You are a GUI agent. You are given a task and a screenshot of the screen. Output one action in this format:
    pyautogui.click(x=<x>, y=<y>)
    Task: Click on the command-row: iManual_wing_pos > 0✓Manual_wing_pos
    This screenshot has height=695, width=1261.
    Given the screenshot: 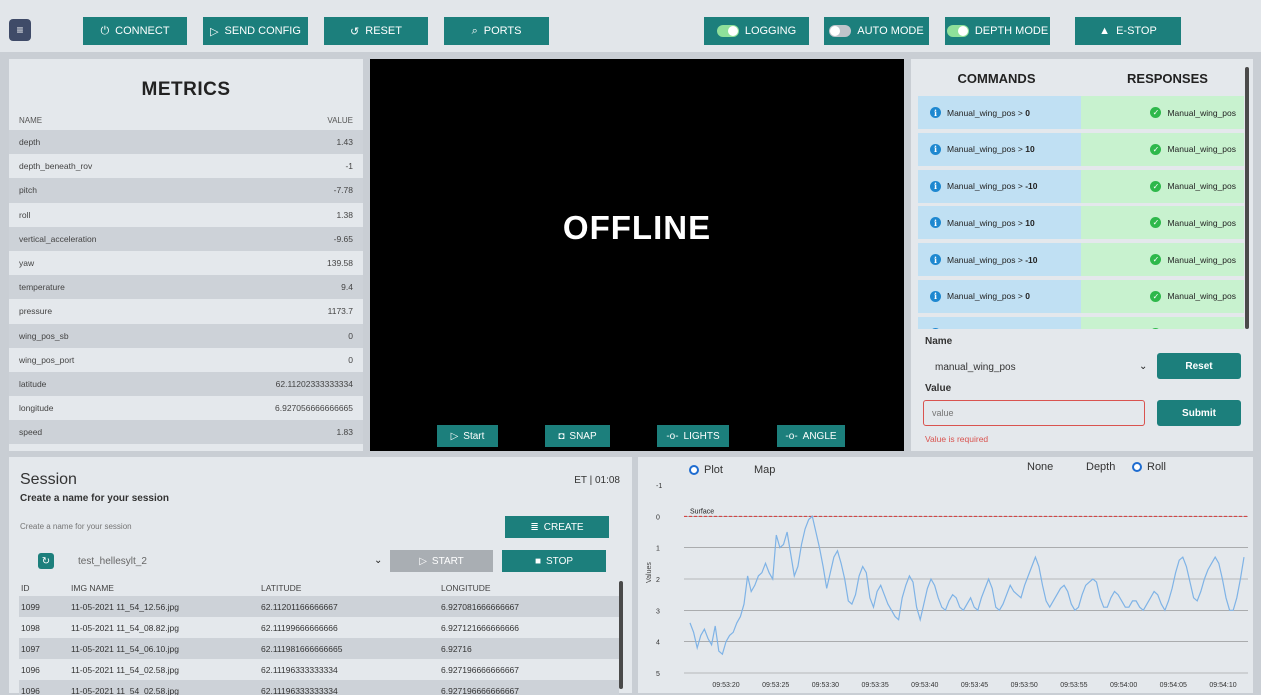 What is the action you would take?
    pyautogui.click(x=1081, y=296)
    